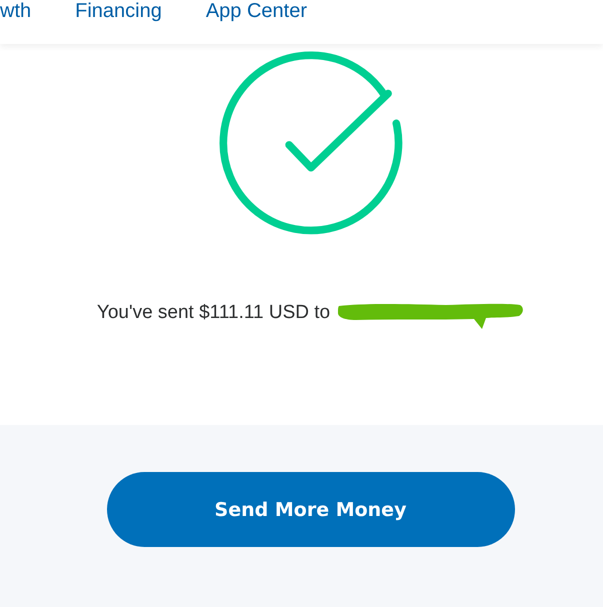 Image resolution: width=603 pixels, height=607 pixels. What do you see at coordinates (257, 11) in the screenshot?
I see `nav-link: App Center` at bounding box center [257, 11].